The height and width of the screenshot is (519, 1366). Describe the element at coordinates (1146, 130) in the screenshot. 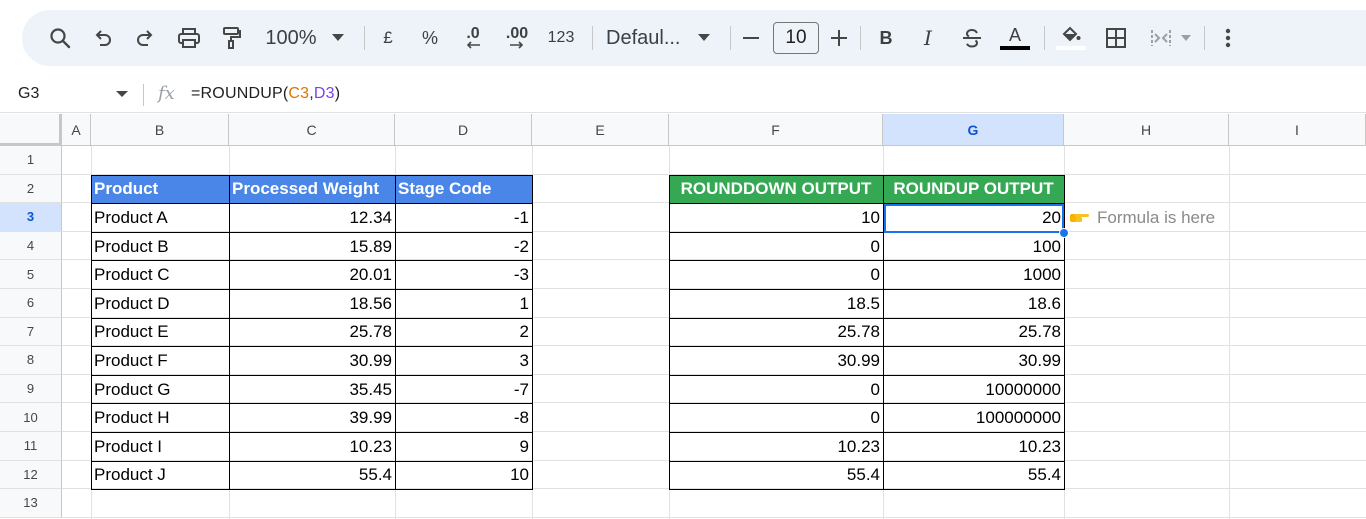

I see `column-header-h: H` at that location.